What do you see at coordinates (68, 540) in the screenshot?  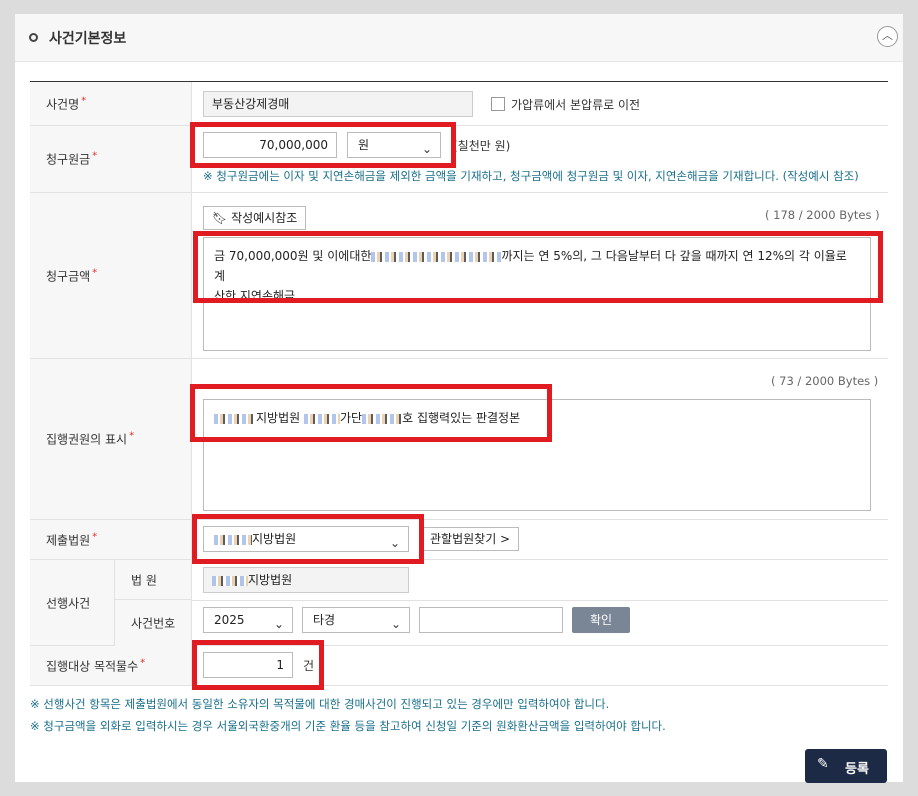 I see `court-label: 제출법원` at bounding box center [68, 540].